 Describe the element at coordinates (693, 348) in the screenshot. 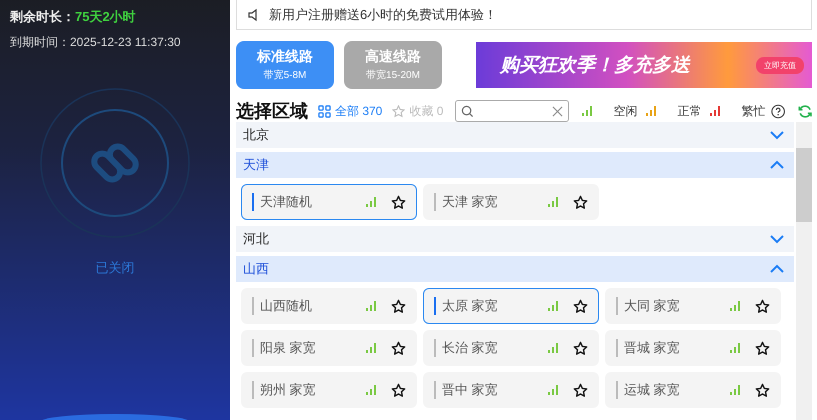

I see `server-card: 晋城 家宽` at that location.